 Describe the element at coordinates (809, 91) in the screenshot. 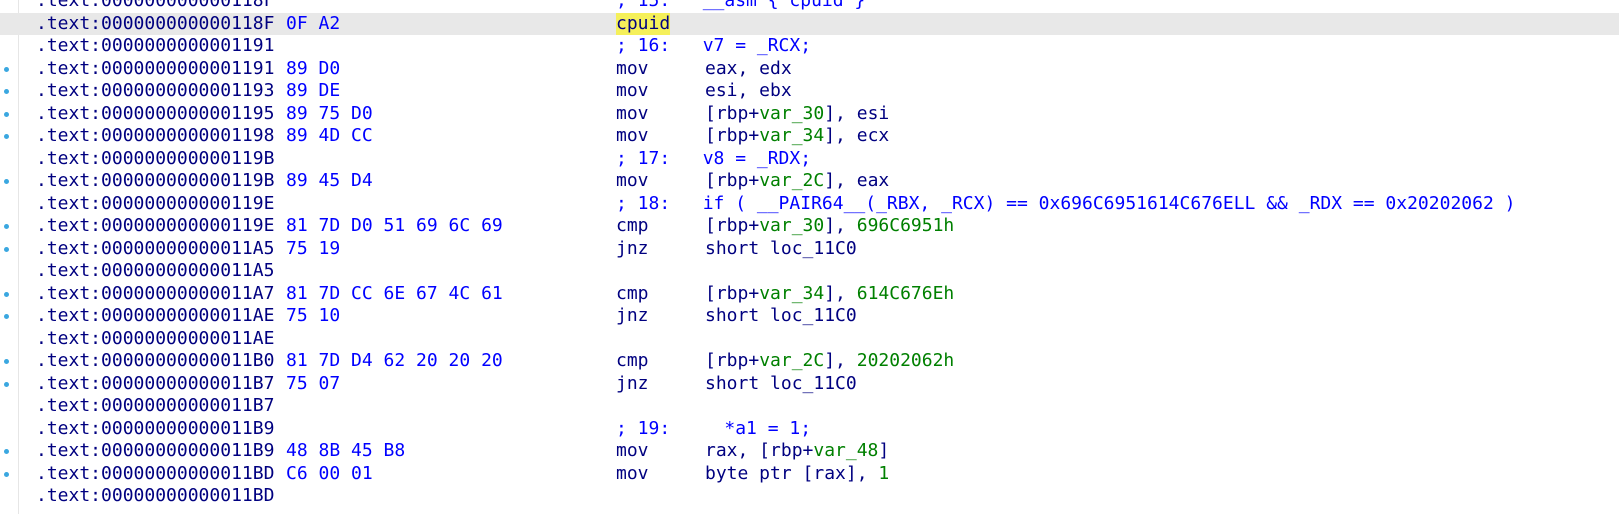

I see `listing-line: .text:0000000000001193 89 DE mov esi, ebx` at that location.